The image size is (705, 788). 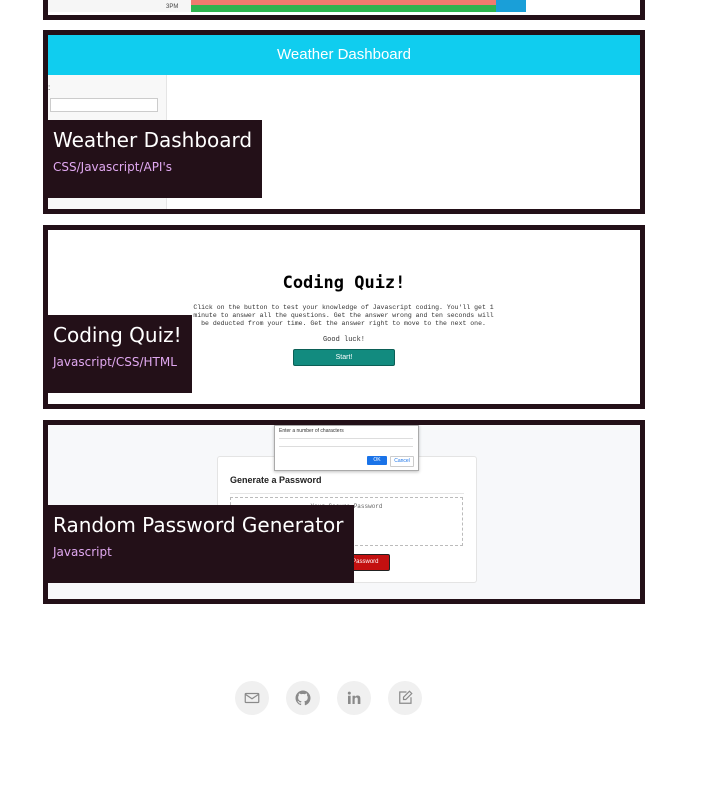 I want to click on preview-quiz-heading: Coding Quiz!, so click(x=344, y=283).